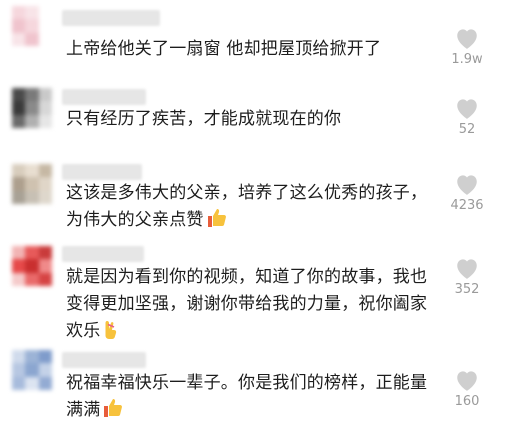 The image size is (512, 438). I want to click on like-button: 1.9w, so click(467, 46).